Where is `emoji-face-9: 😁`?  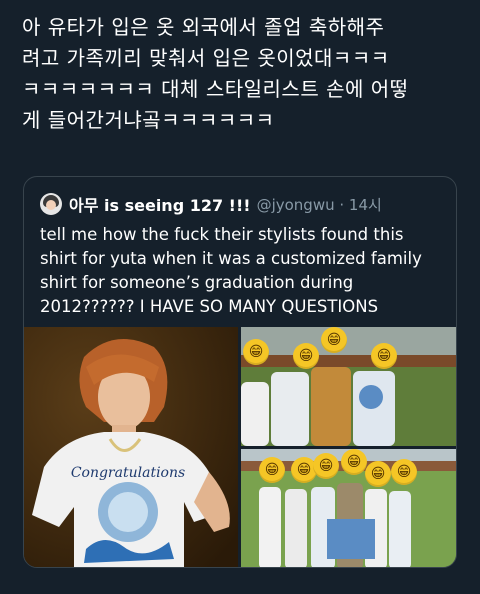 emoji-face-9: 😁 is located at coordinates (378, 474).